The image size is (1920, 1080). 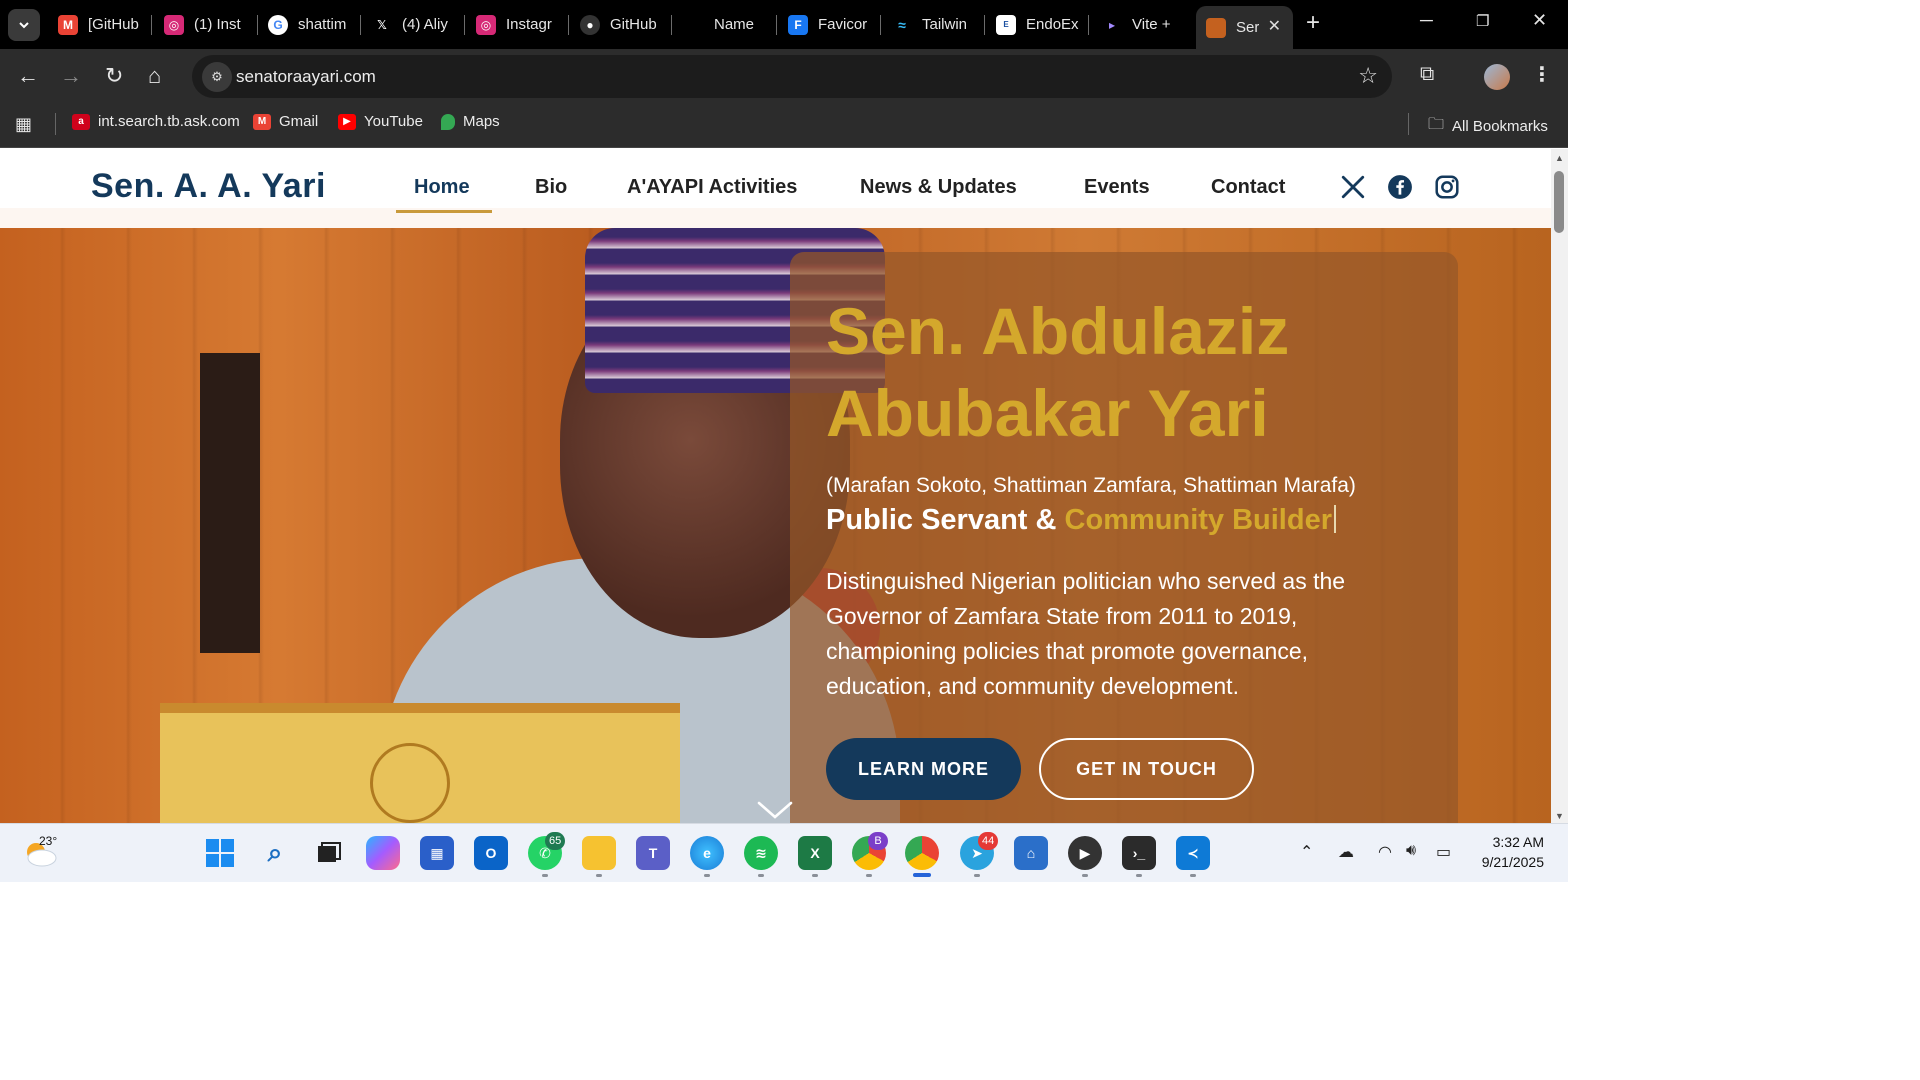 I want to click on restore-window-icon: ❐, so click(x=1482, y=21).